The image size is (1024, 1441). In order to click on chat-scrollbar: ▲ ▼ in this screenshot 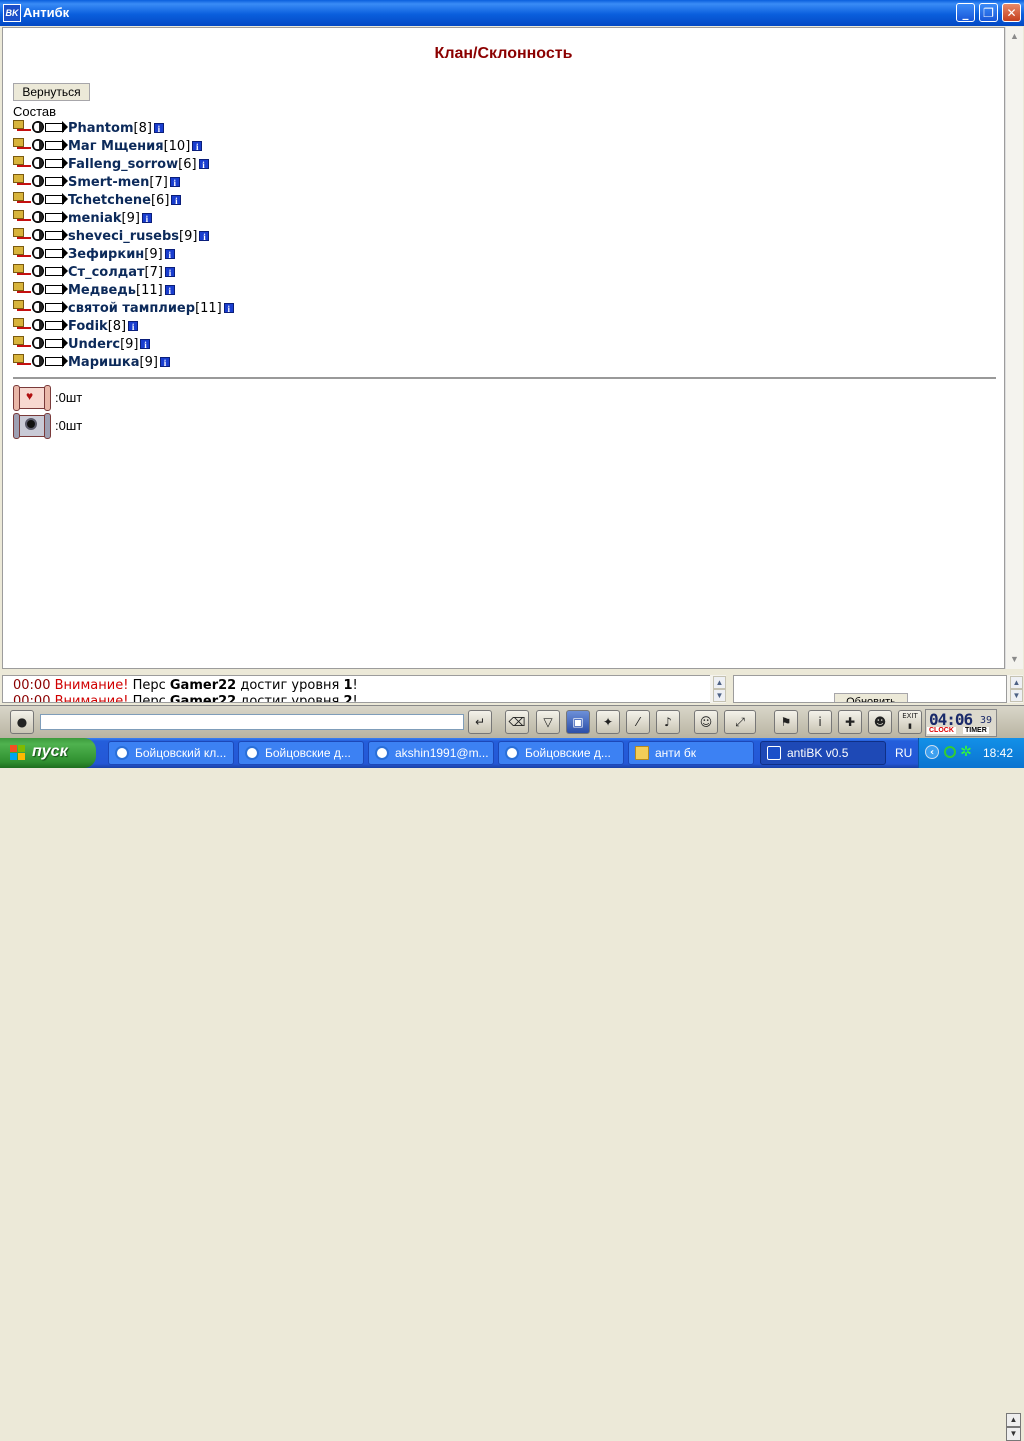, I will do `click(718, 689)`.